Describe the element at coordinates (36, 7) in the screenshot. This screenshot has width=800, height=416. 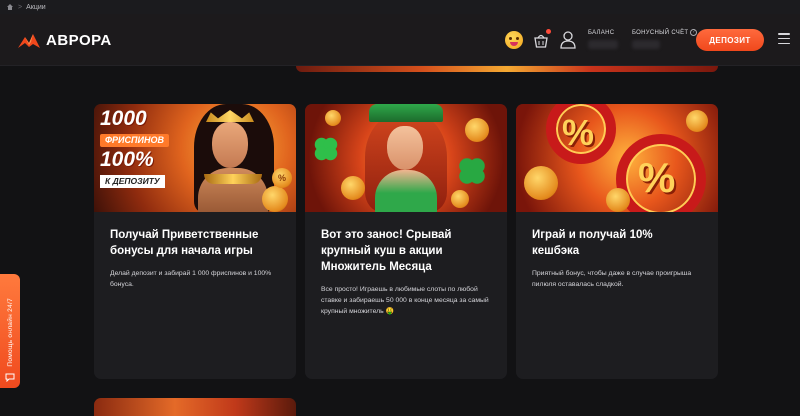
I see `breadcrumb-current: Акции` at that location.